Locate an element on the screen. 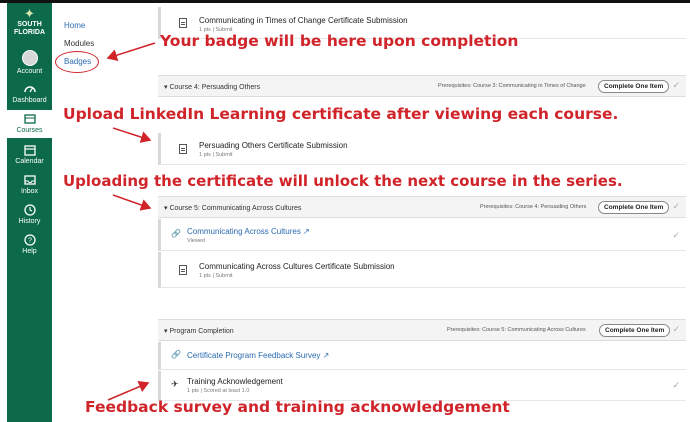  nav-account: Account is located at coordinates (29, 62).